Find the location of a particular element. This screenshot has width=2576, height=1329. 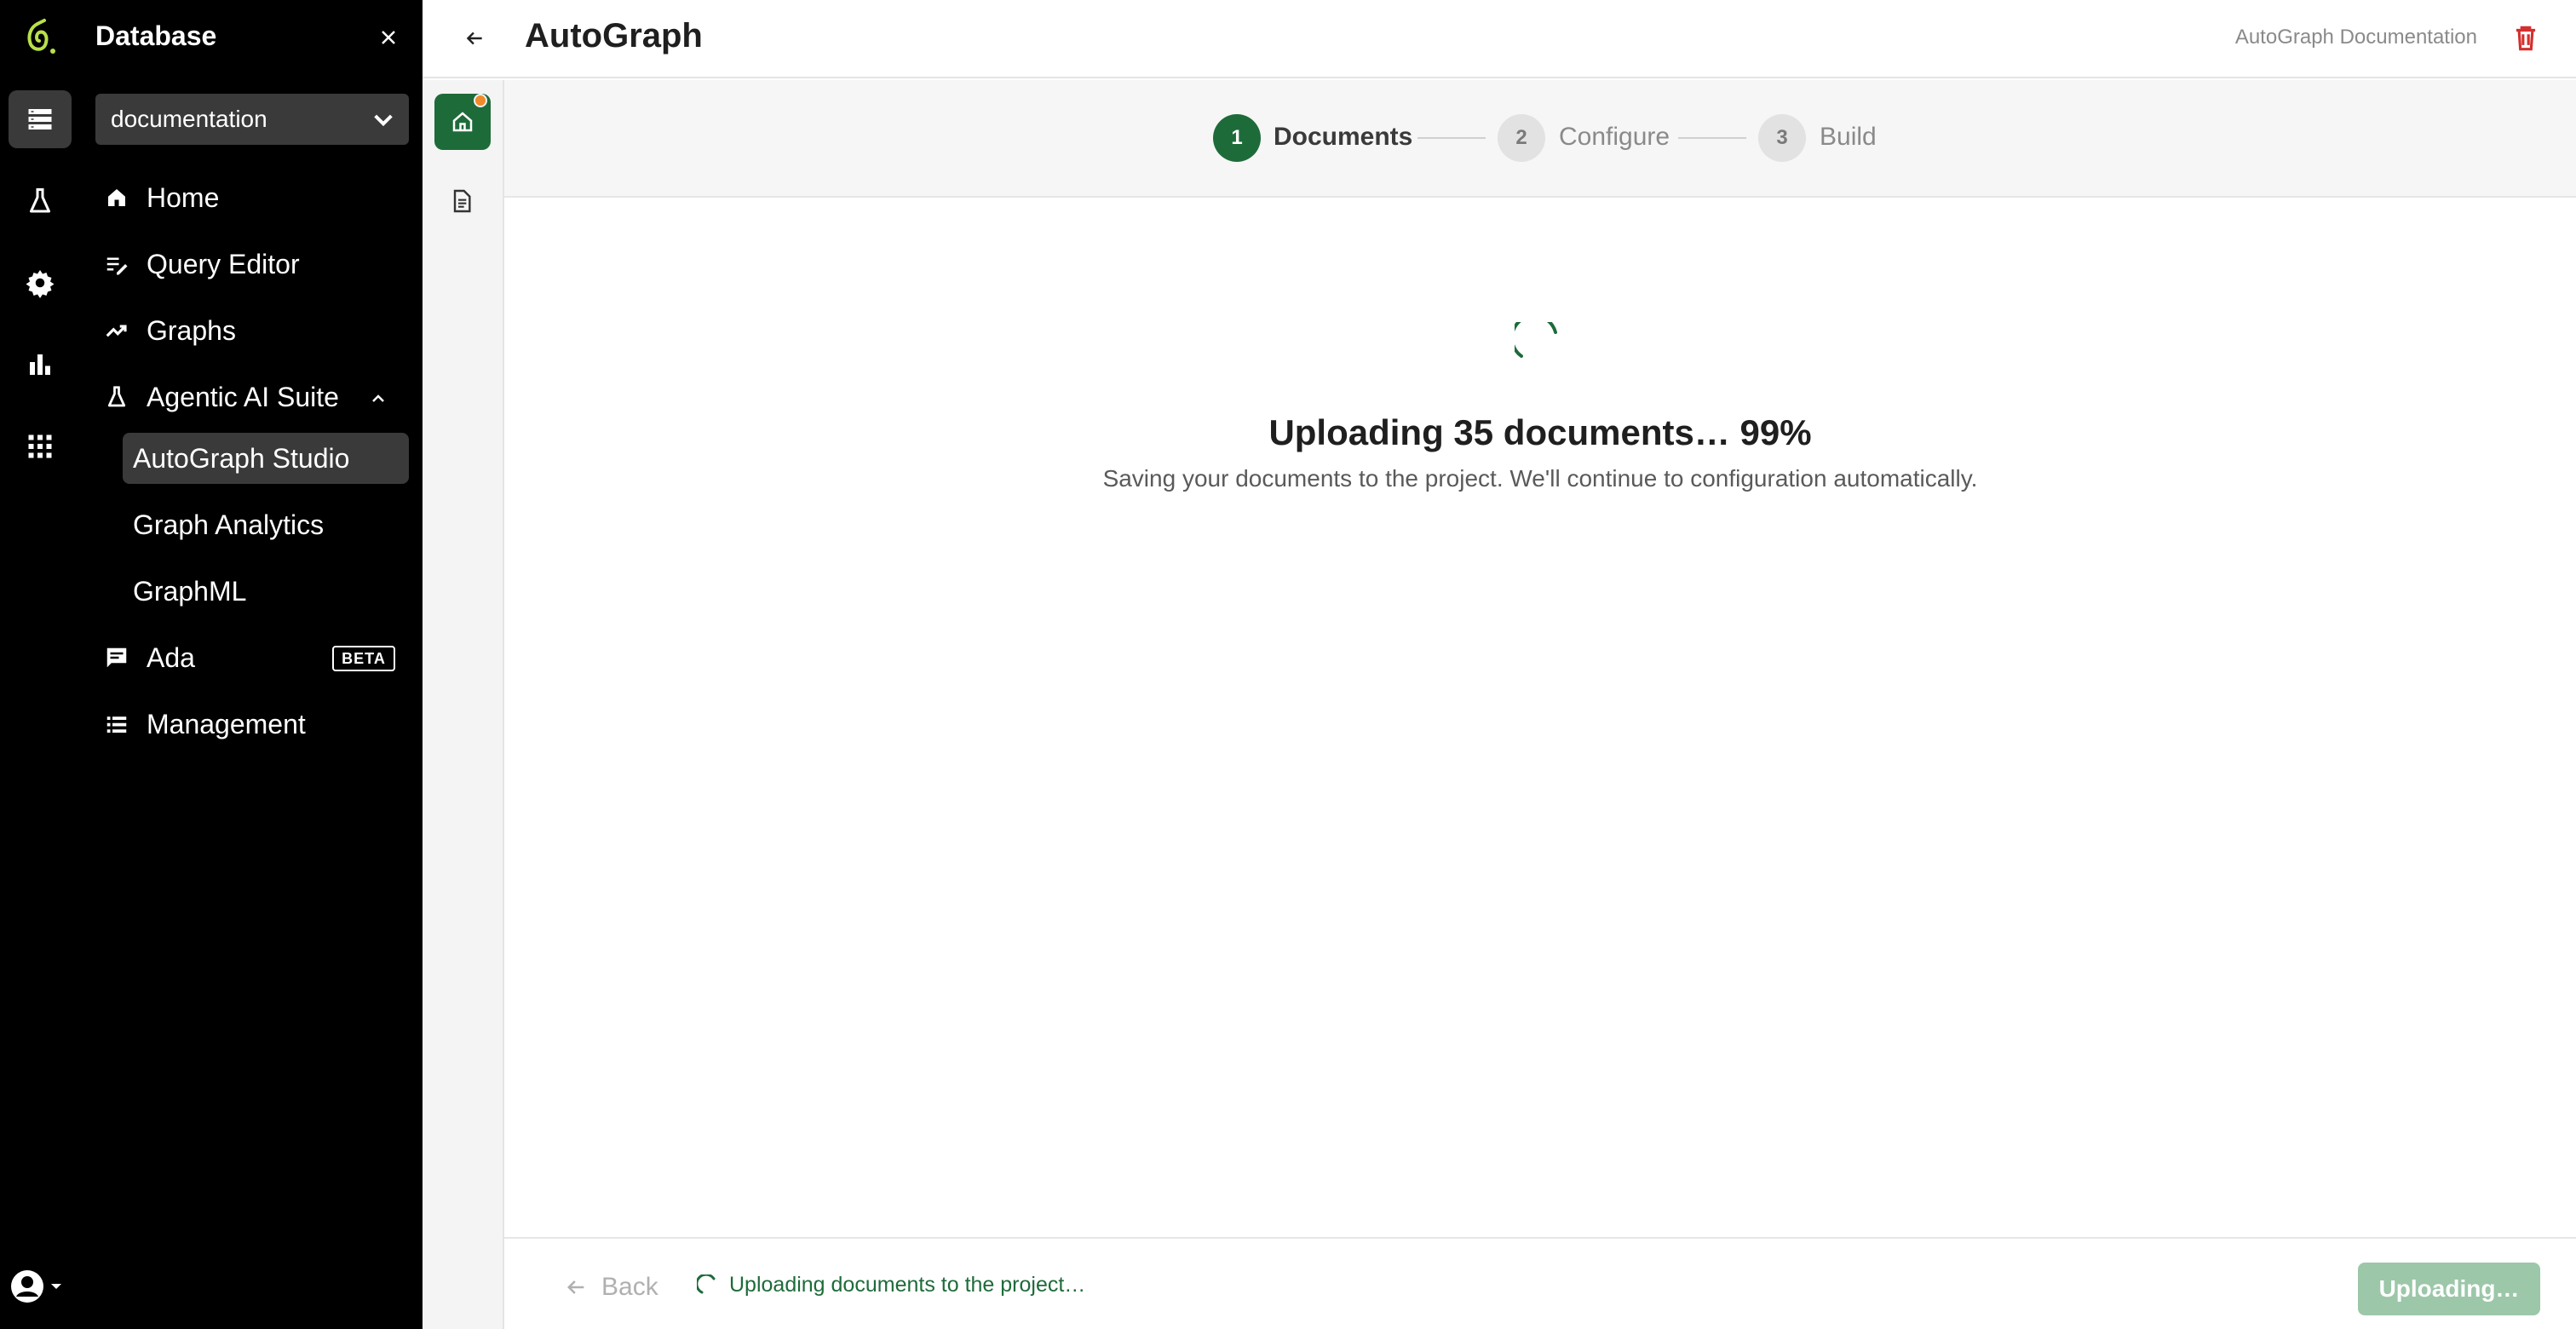

database-rail-icon is located at coordinates (41, 119).